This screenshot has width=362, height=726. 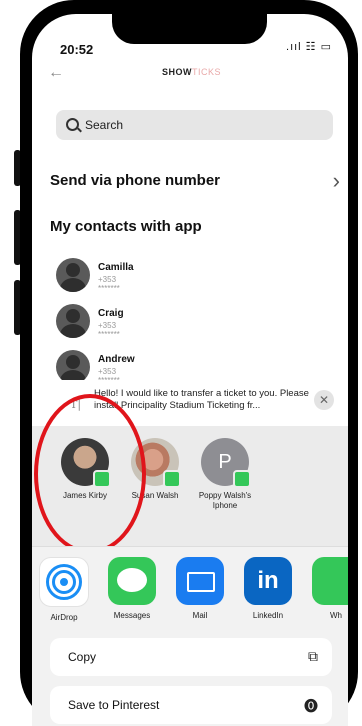 What do you see at coordinates (311, 706) in the screenshot?
I see `pinterest-icon: ⓿` at bounding box center [311, 706].